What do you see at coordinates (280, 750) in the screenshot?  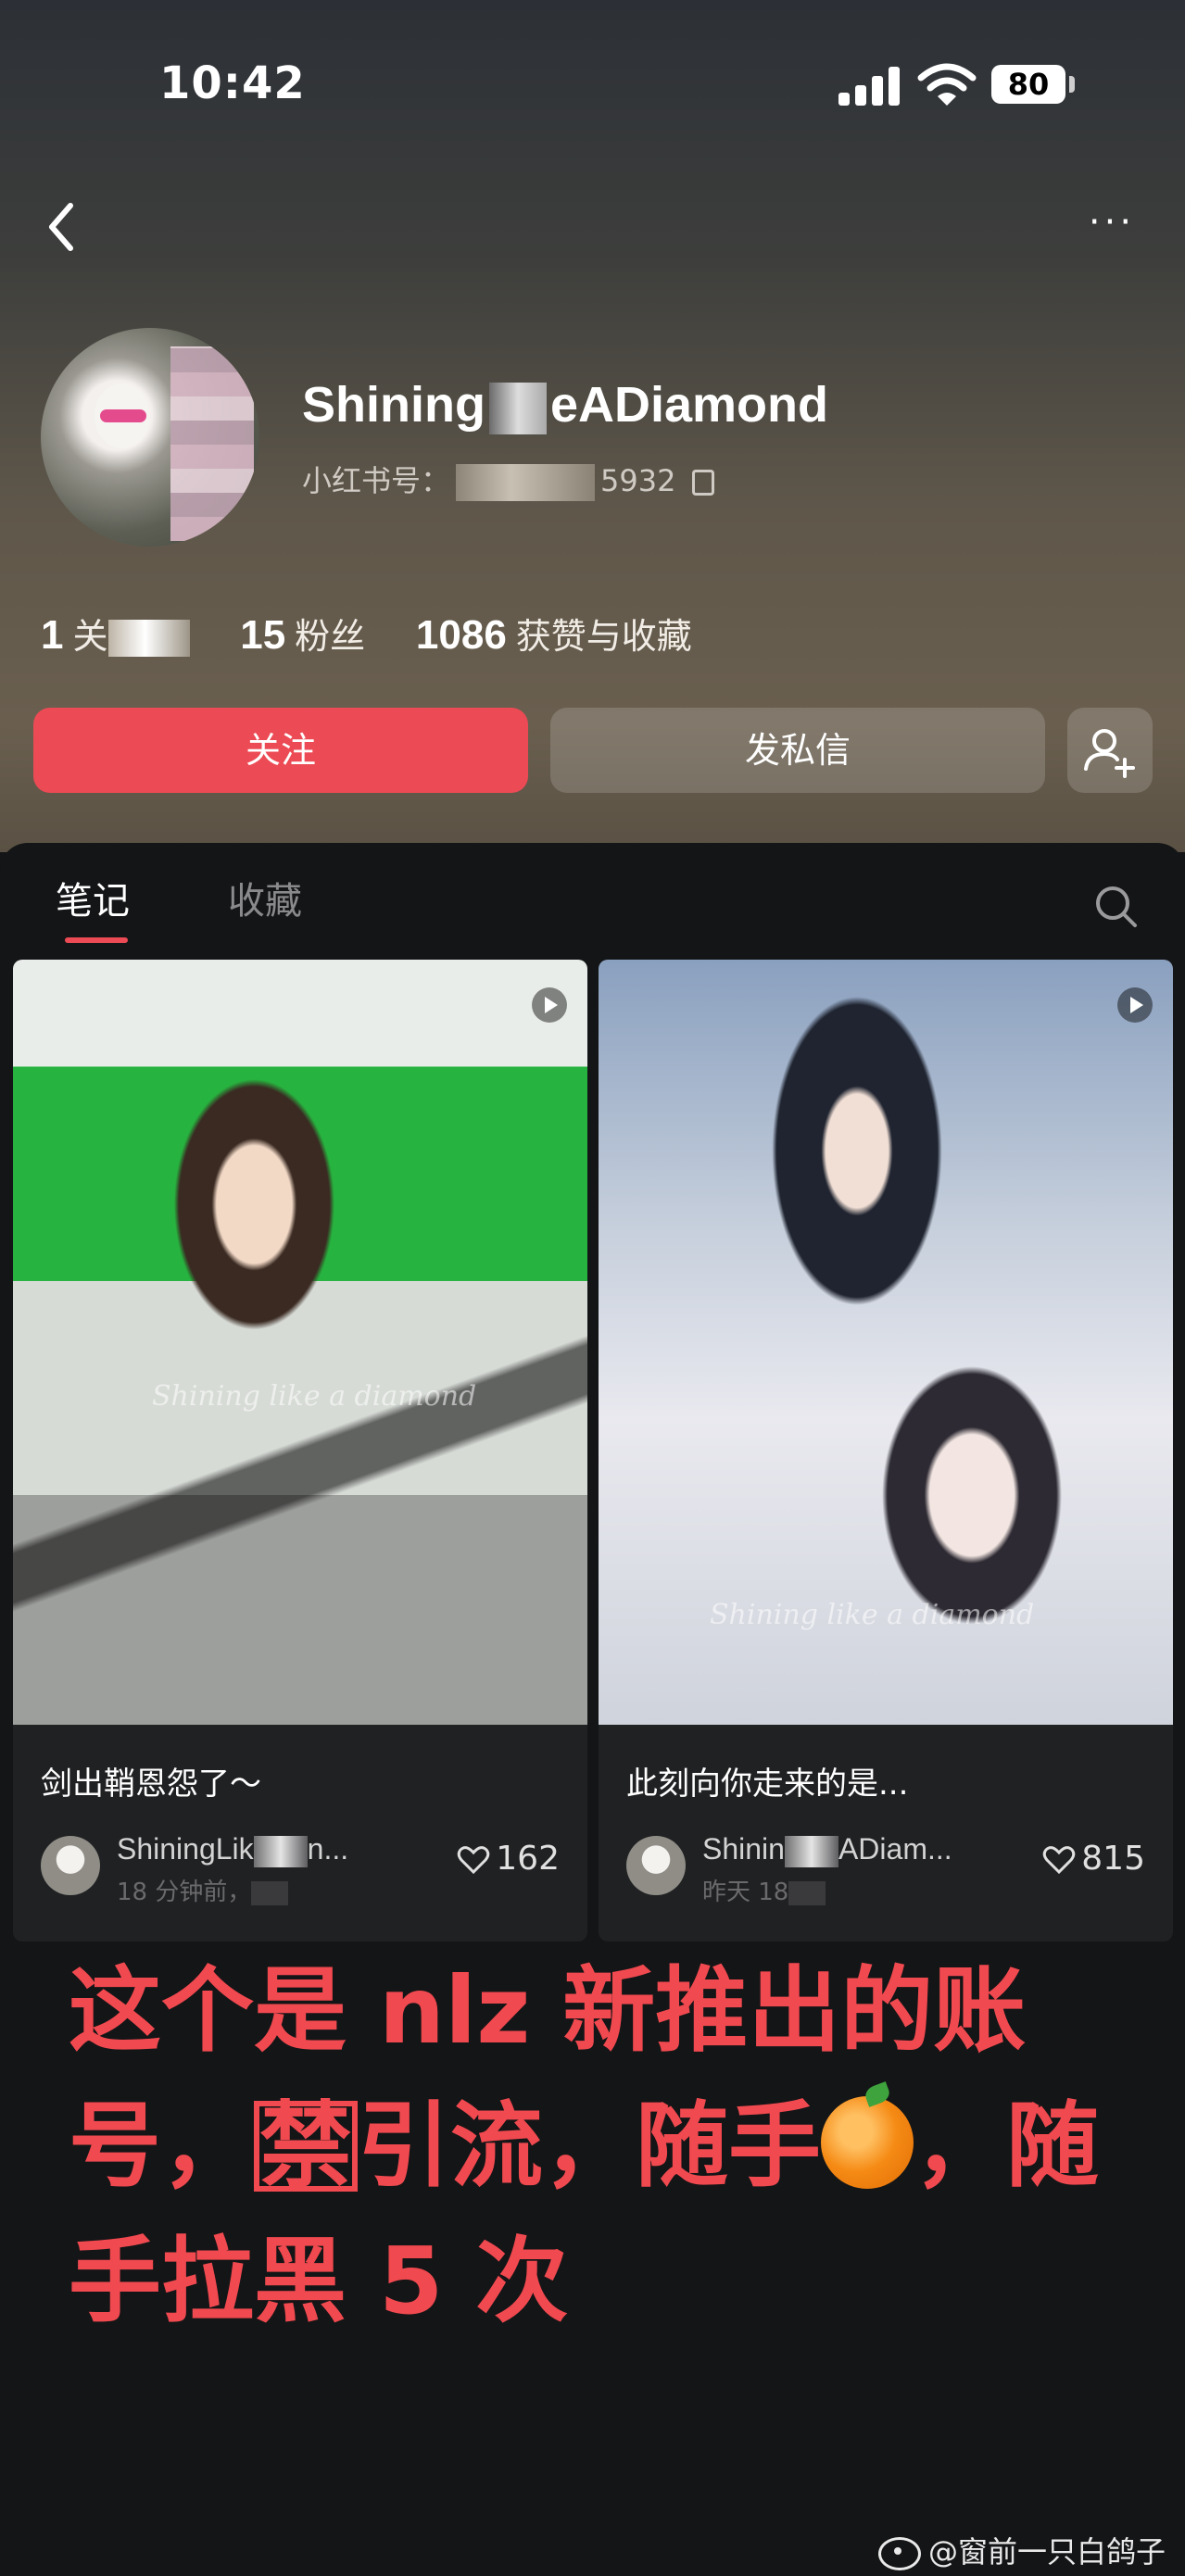 I see `follow-button: 关注` at bounding box center [280, 750].